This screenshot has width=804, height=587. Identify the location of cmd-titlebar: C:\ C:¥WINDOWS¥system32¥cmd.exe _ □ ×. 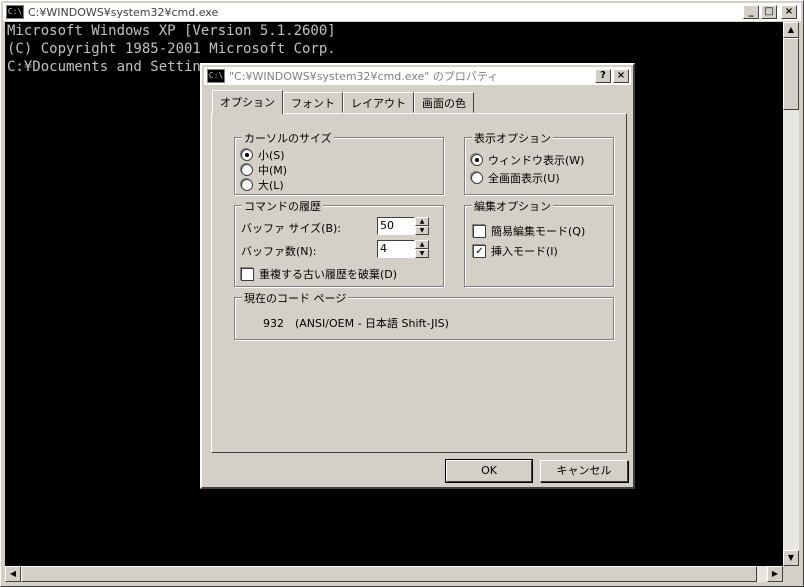
(402, 12).